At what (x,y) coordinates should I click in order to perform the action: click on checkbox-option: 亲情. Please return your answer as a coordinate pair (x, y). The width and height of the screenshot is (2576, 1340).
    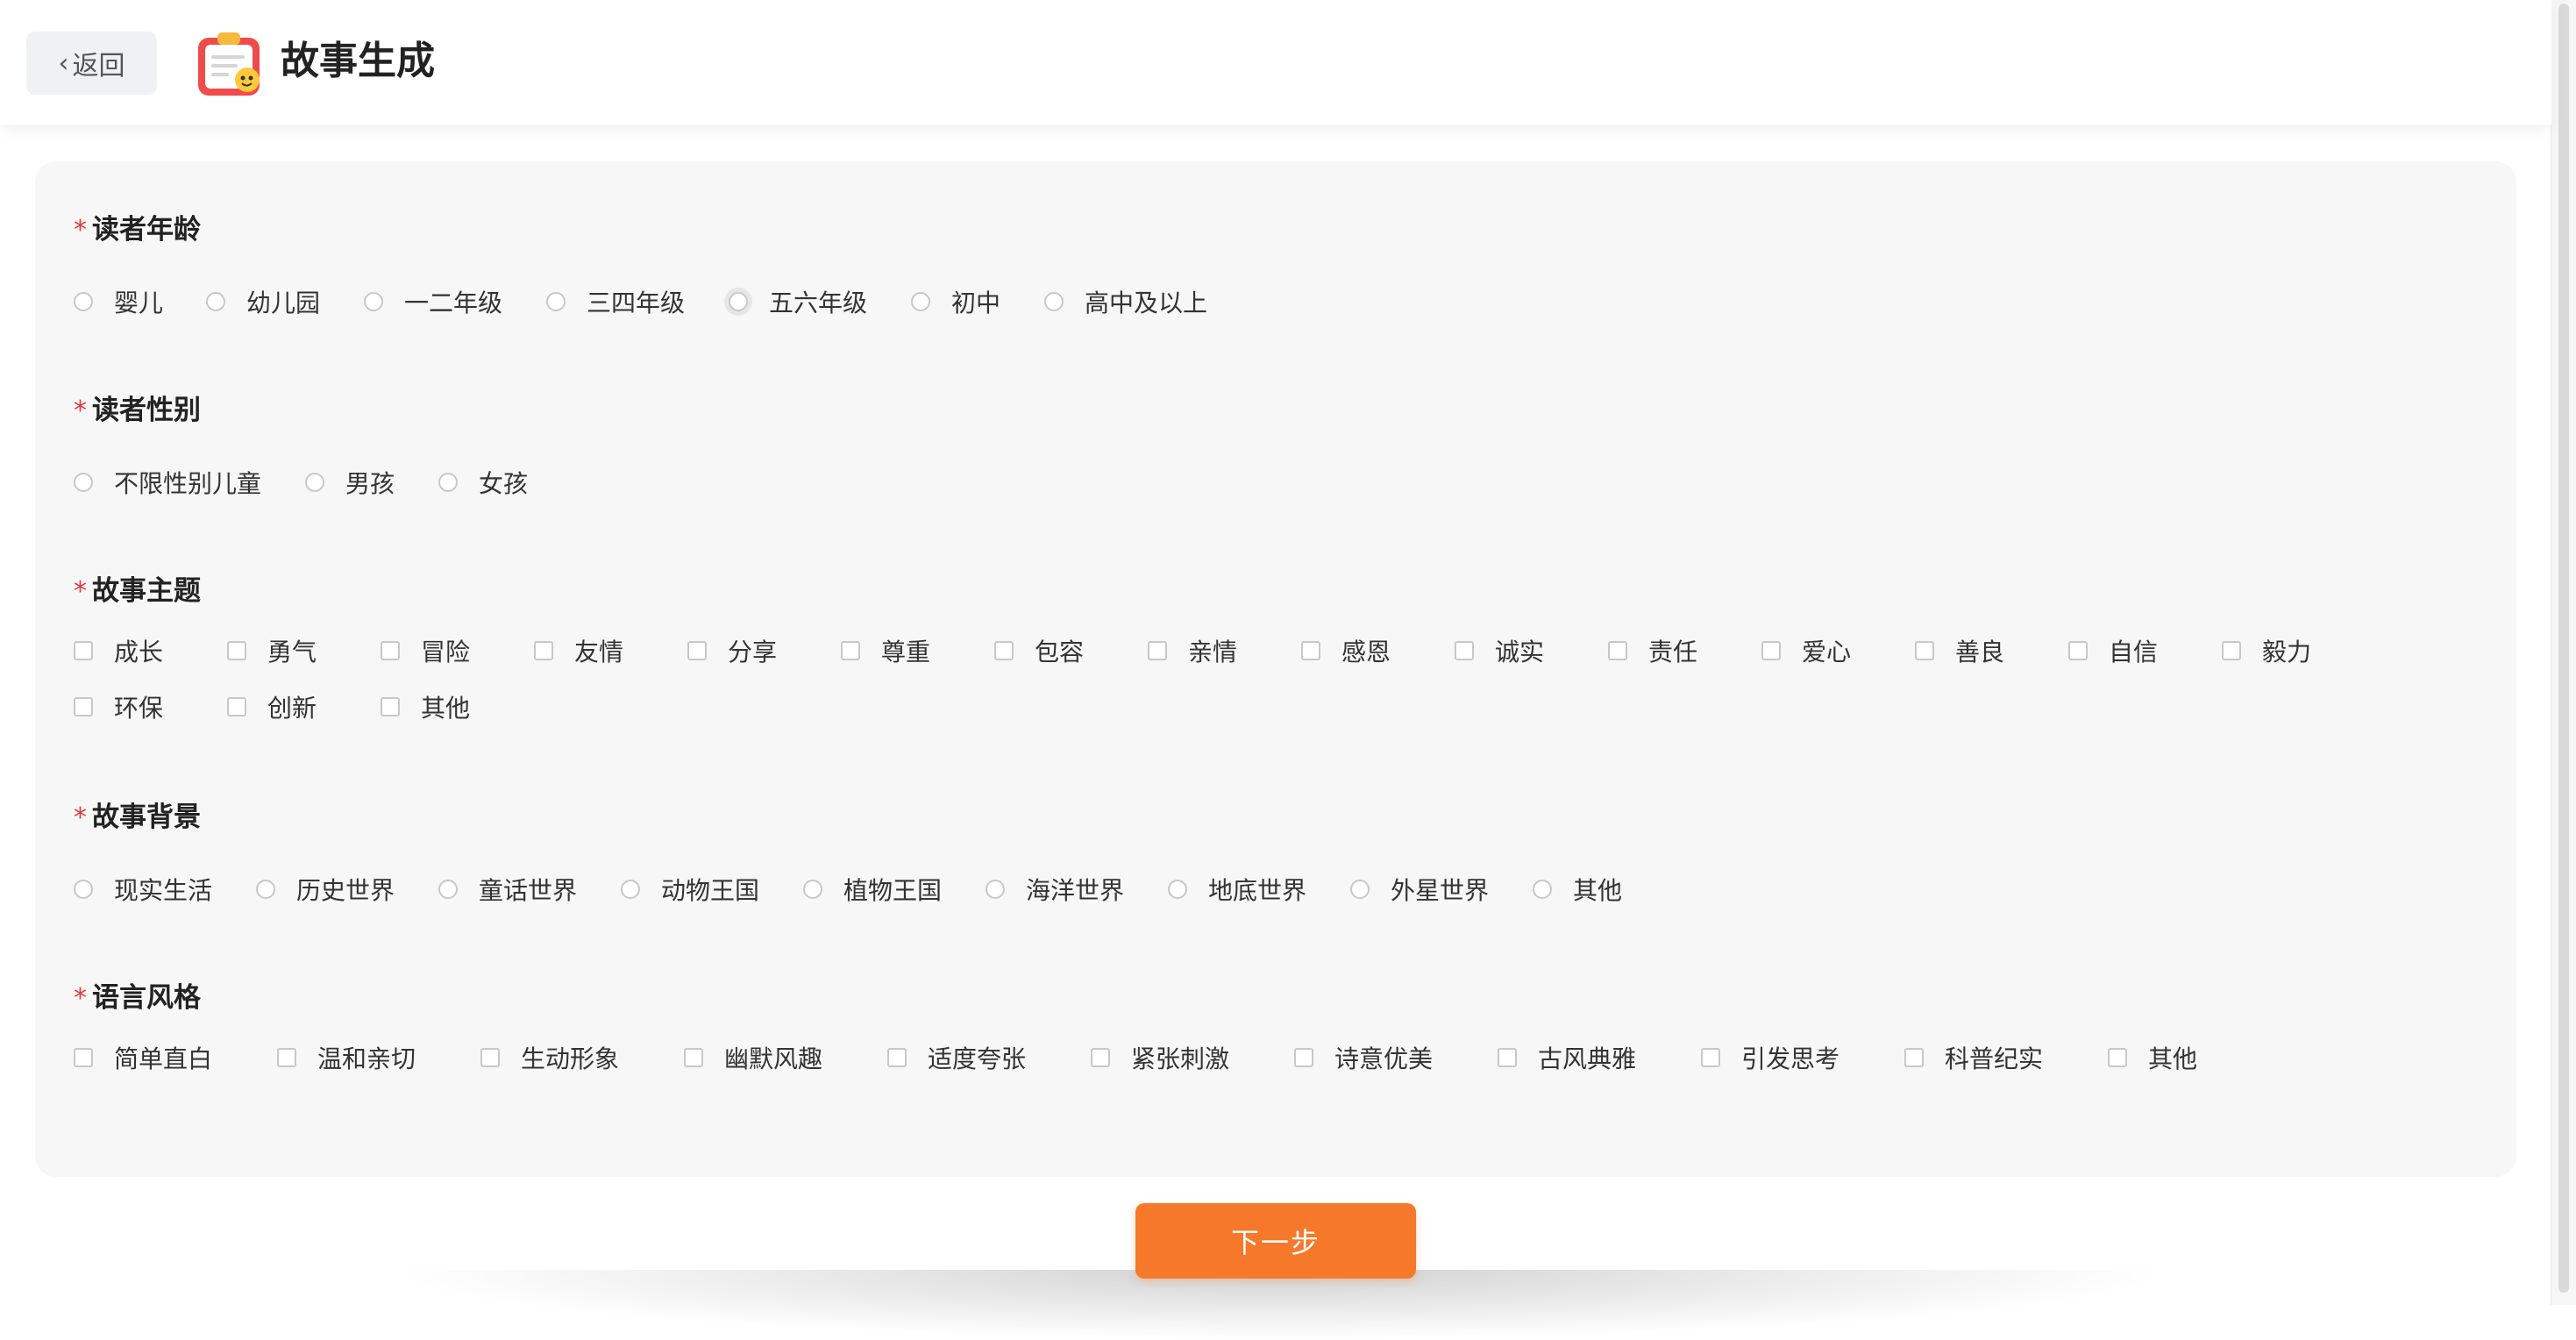
    Looking at the image, I should click on (1192, 650).